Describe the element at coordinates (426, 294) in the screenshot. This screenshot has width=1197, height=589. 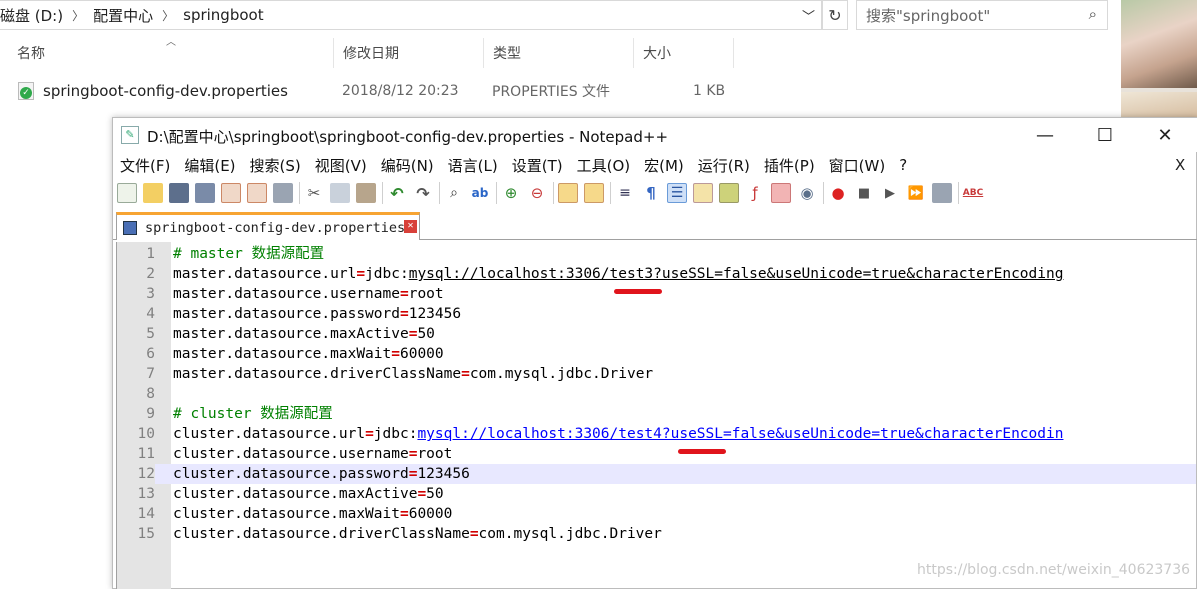
I see `property-value: root` at that location.